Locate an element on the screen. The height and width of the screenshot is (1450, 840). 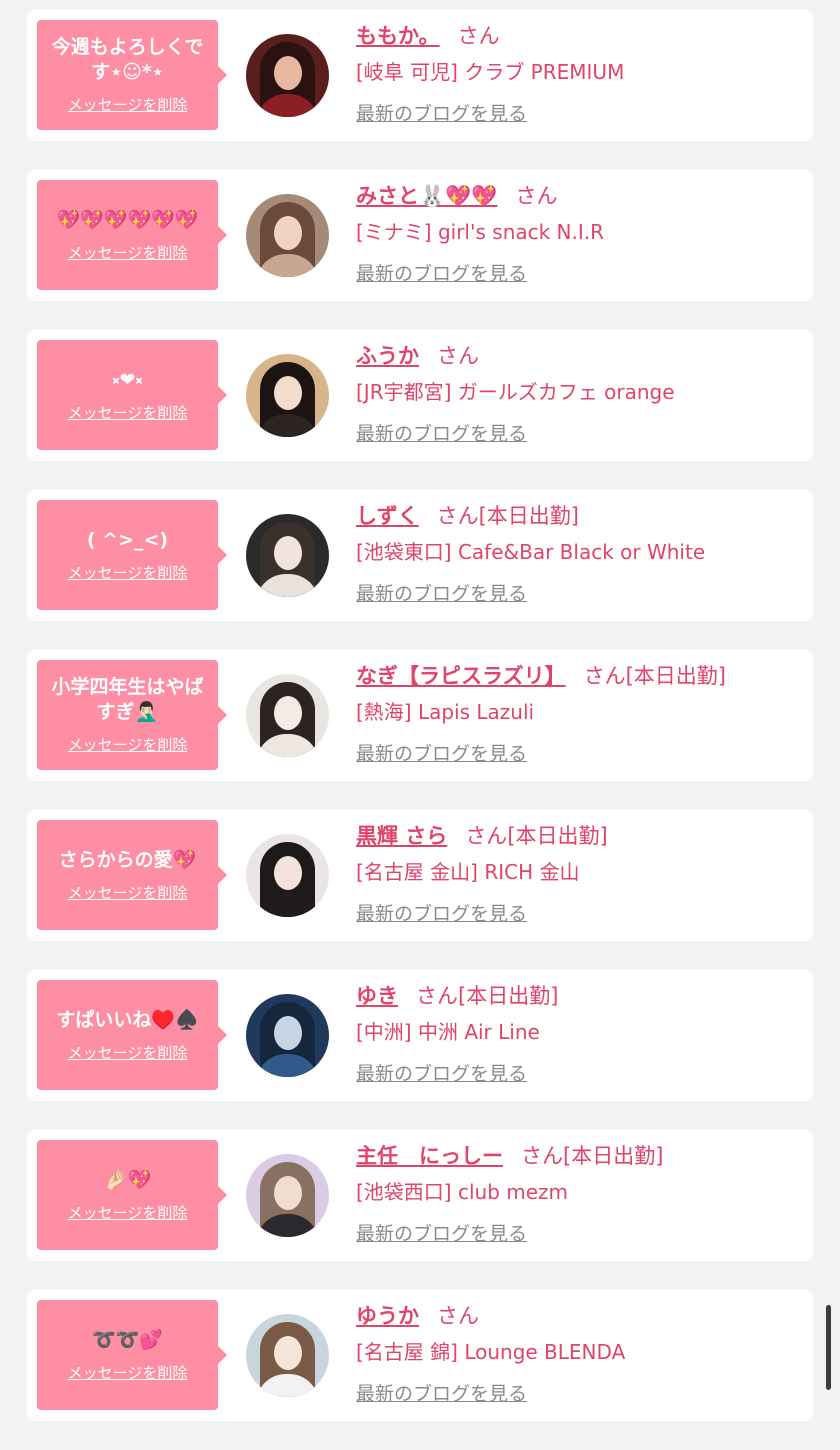
message-bubble: 🤌🏻💖 メッセージを削除 is located at coordinates (132, 1195).